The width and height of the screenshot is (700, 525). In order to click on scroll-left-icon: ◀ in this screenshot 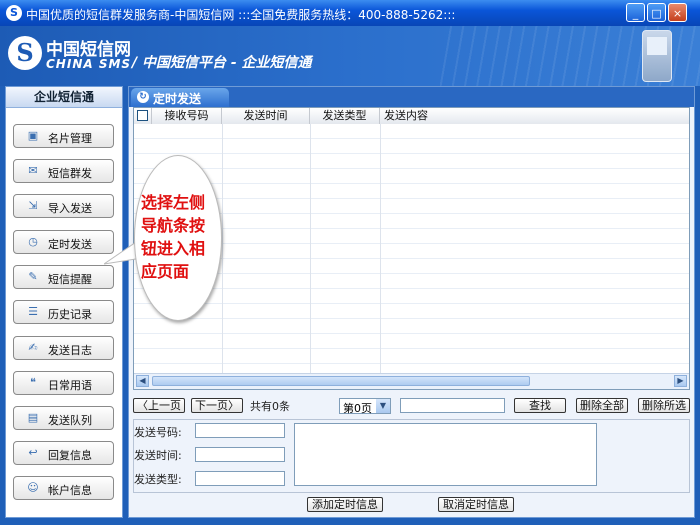, I will do `click(142, 381)`.